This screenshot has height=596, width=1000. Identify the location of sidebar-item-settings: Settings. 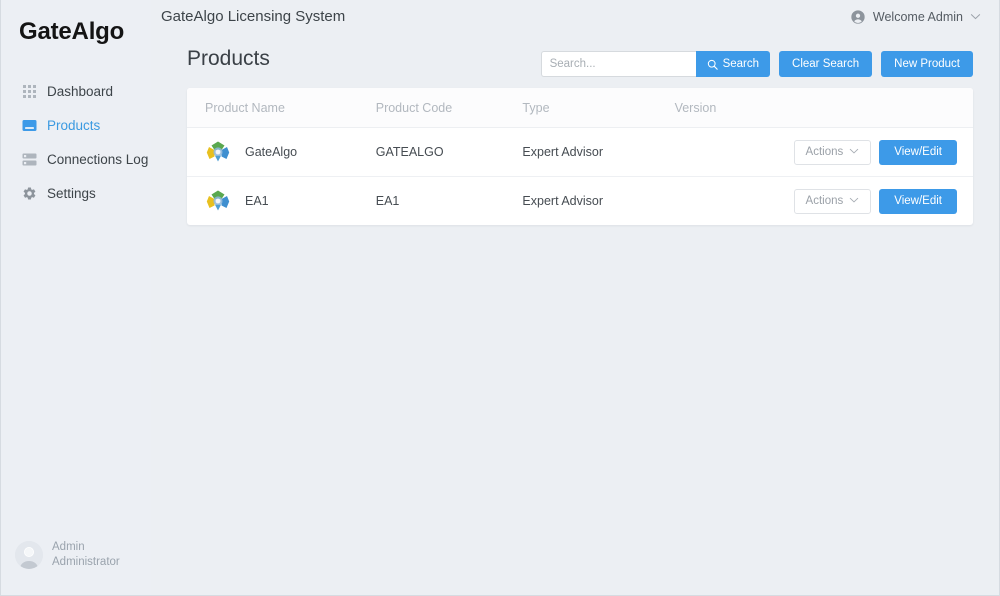
(76, 193).